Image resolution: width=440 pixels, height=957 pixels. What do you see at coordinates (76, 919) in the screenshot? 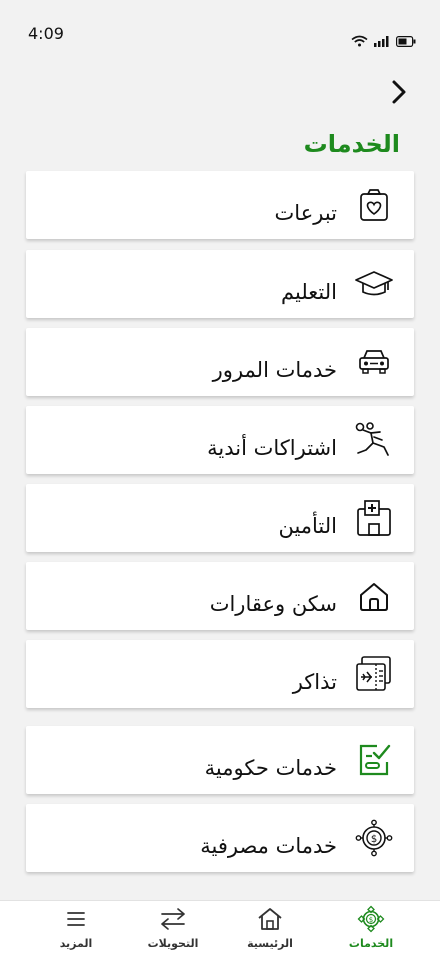
I see `menu-icon` at bounding box center [76, 919].